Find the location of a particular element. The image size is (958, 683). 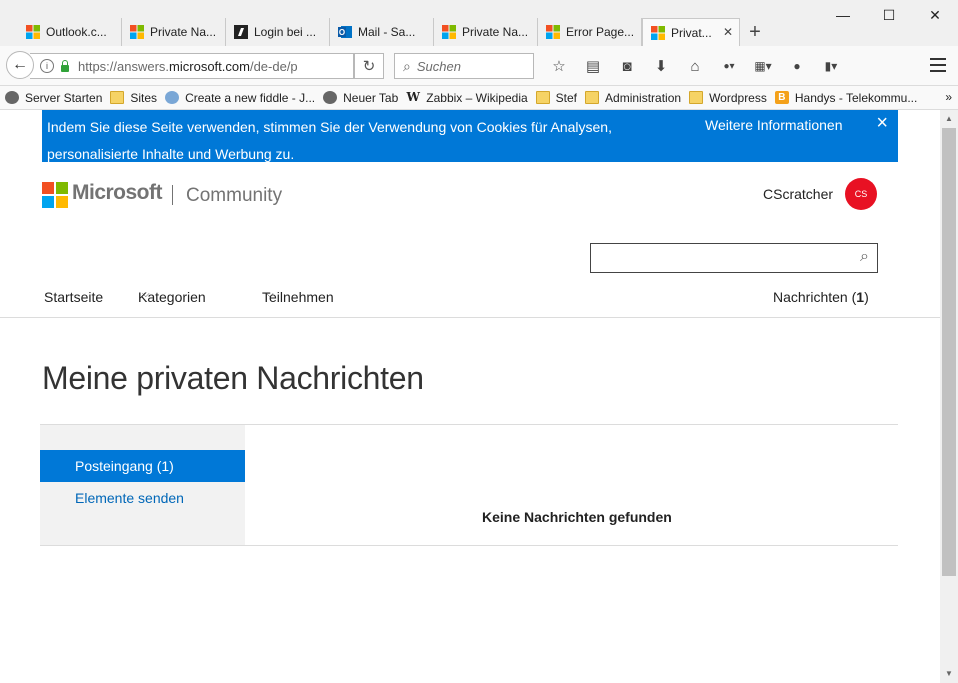

avatar: CS is located at coordinates (861, 194).